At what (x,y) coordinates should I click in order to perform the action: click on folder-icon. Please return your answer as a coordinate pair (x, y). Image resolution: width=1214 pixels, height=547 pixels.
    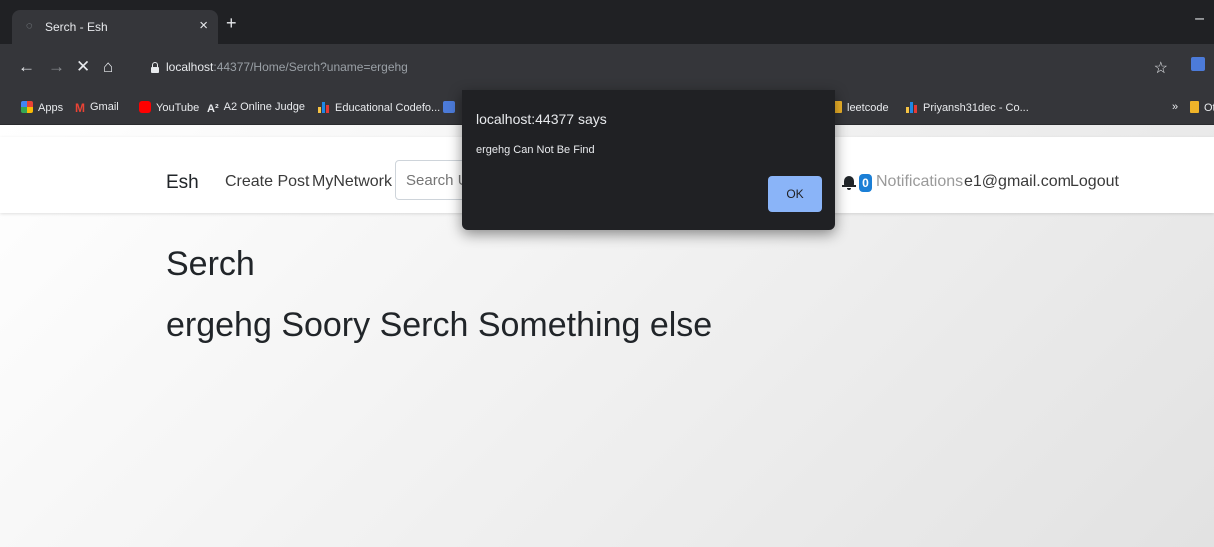
    Looking at the image, I should click on (1194, 107).